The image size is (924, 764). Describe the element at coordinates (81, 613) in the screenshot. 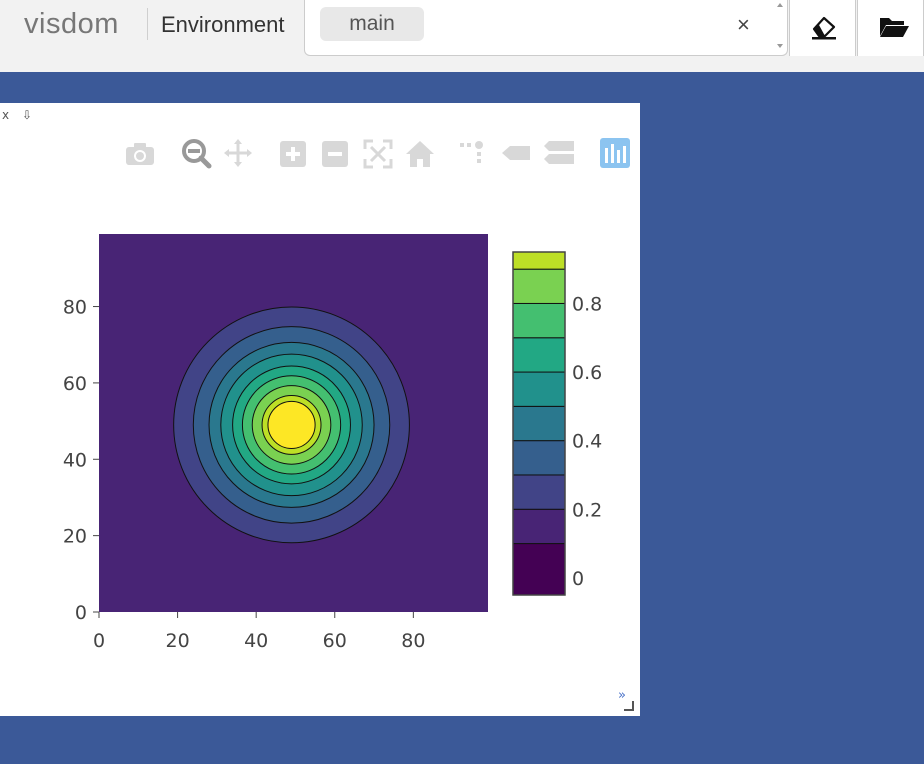

I see `y-tick-label: 0` at that location.